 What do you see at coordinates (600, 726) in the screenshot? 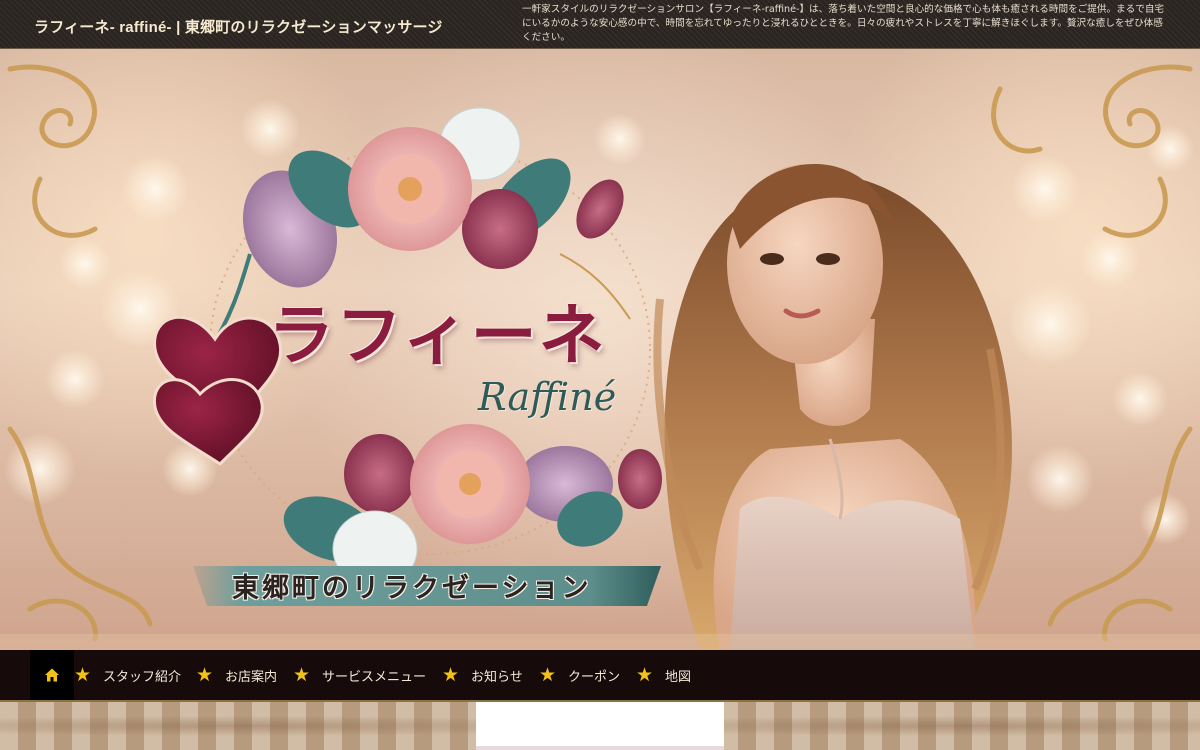
I see `main-content-area` at bounding box center [600, 726].